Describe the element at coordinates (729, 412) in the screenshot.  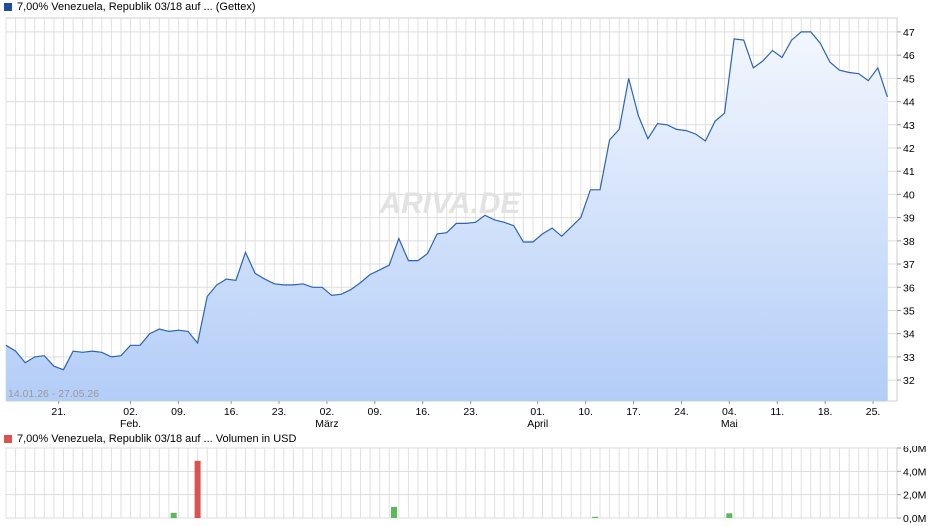
I see `price-xtick-label: 04.` at that location.